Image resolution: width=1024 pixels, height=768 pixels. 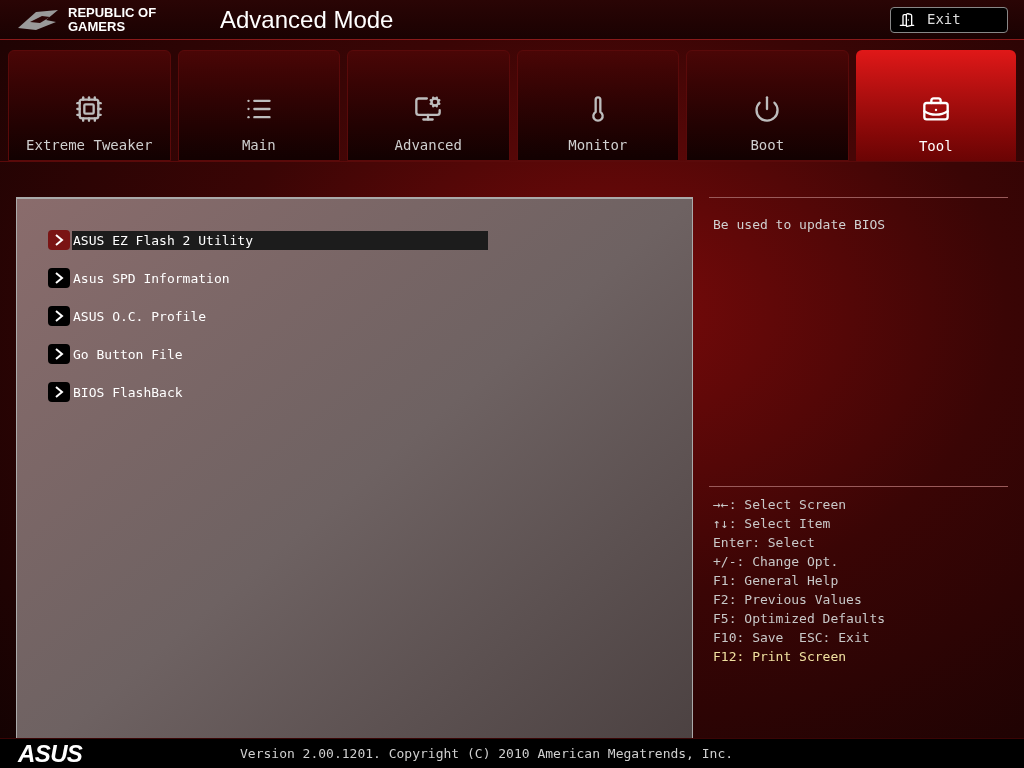 I want to click on power-icon, so click(x=767, y=109).